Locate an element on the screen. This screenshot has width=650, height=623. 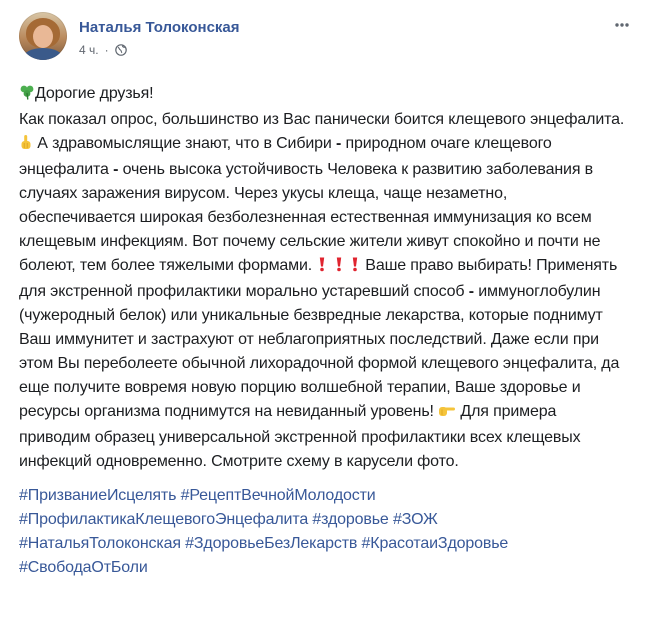
hashtag-link: #ПрофилактикаКлещевогоЭнцефалита is located at coordinates (163, 519).